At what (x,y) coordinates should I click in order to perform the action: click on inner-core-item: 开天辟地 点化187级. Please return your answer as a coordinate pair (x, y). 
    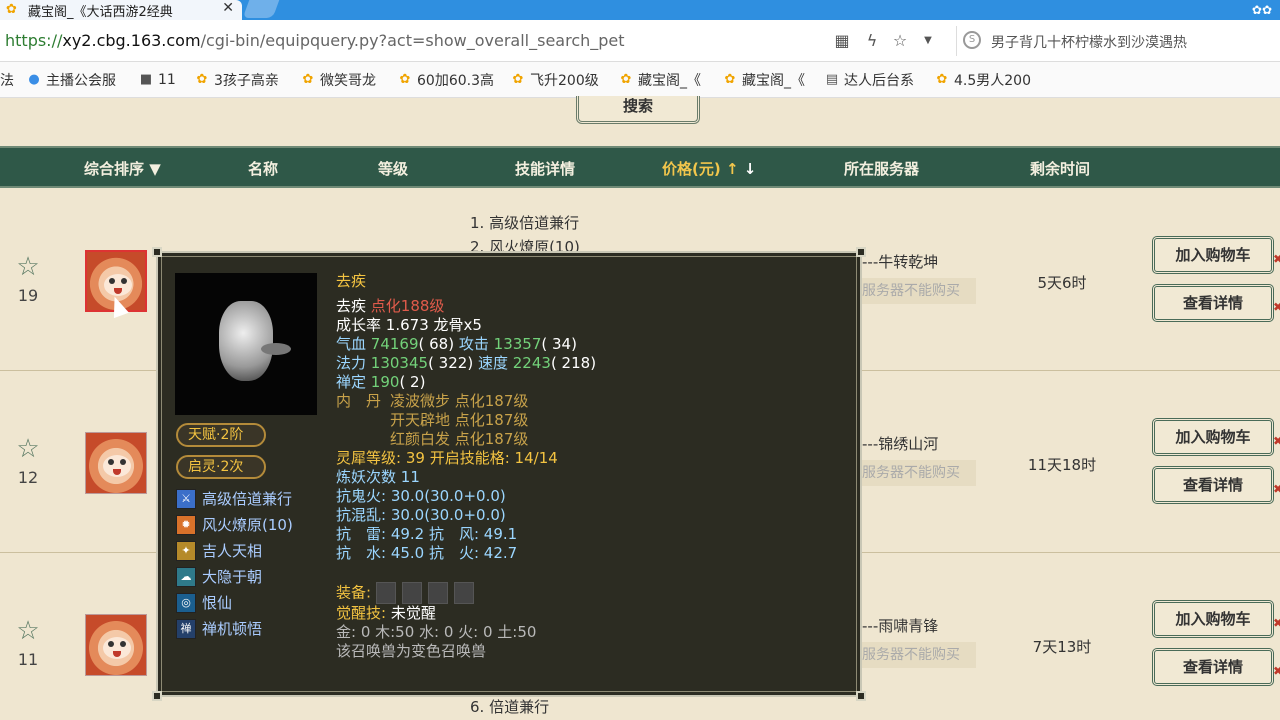
    Looking at the image, I should click on (459, 420).